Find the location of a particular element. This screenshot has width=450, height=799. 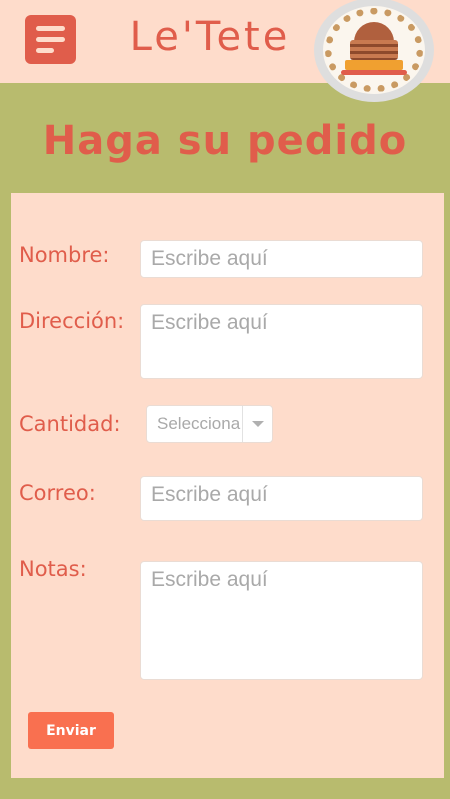

address-textarea: Escribe aquí is located at coordinates (281, 341).